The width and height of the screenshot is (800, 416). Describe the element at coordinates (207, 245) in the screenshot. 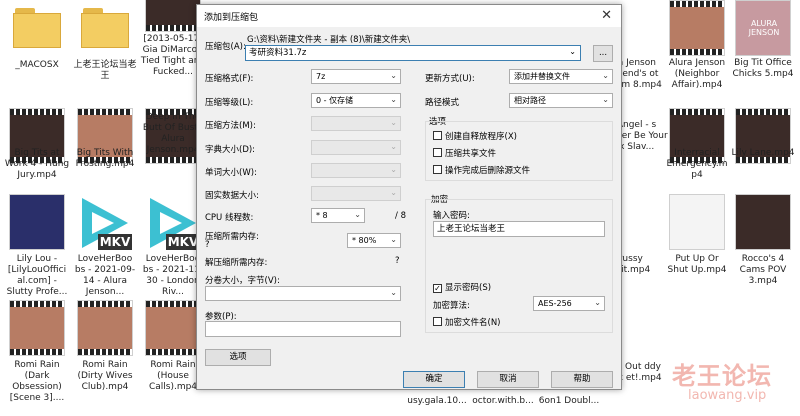

I see `mem-value: ?` at that location.